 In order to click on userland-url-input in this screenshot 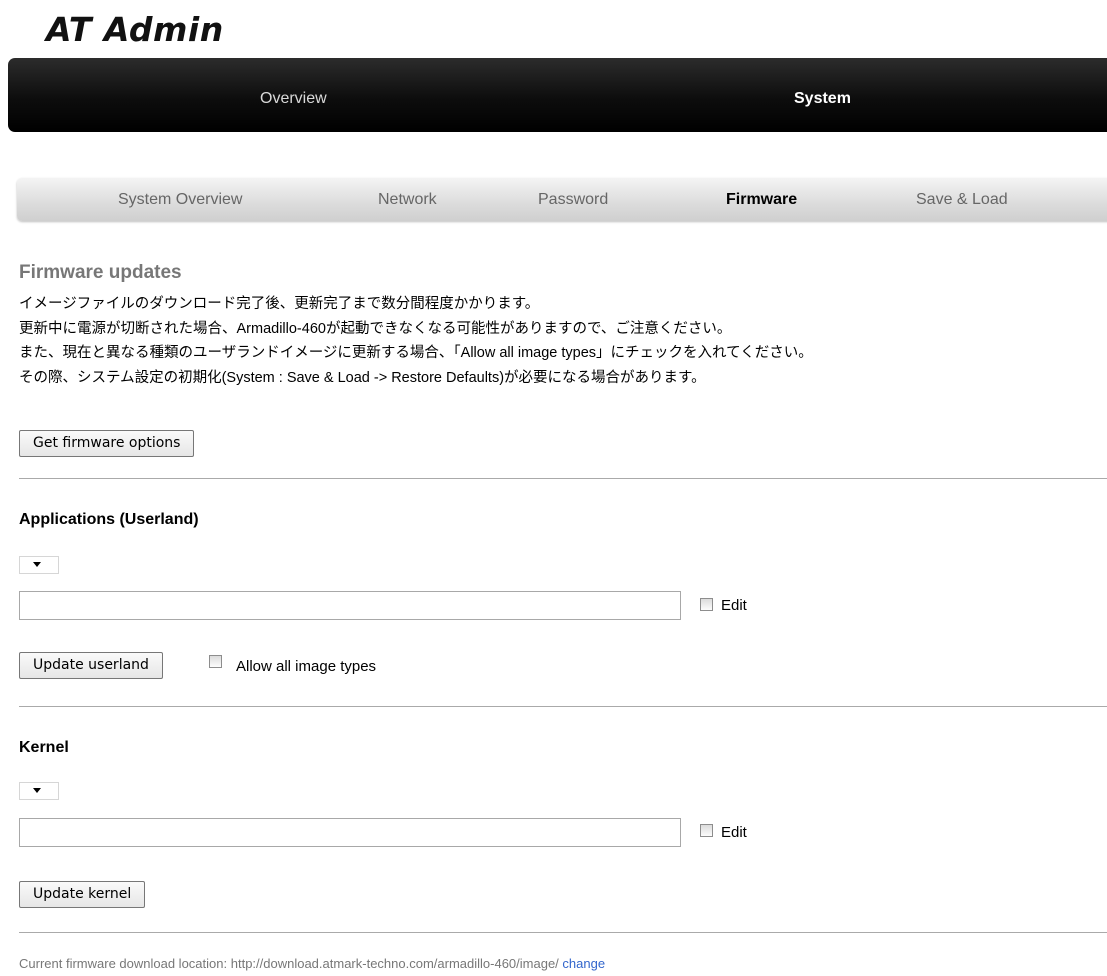, I will do `click(350, 605)`.